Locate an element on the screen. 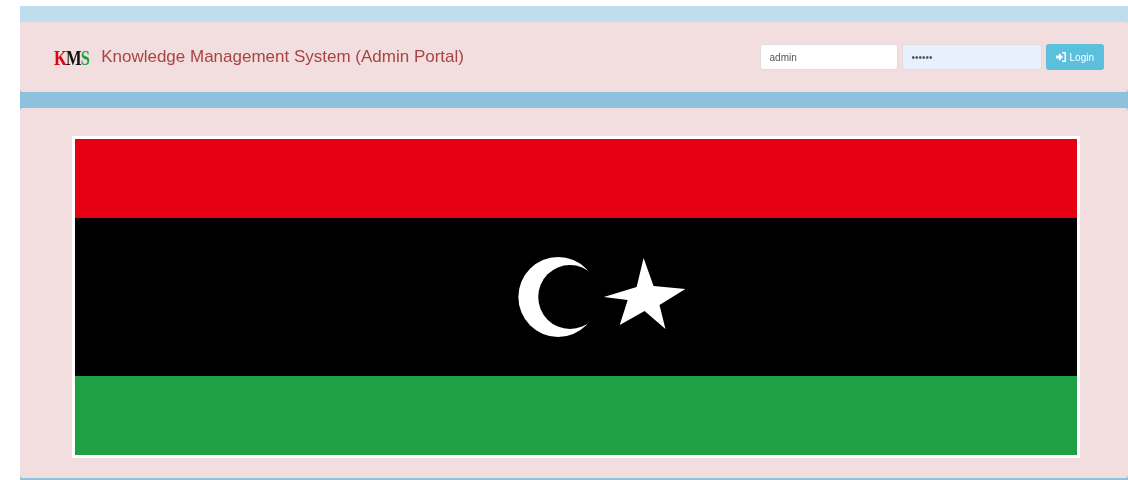 The image size is (1128, 480). password-field: •••••• is located at coordinates (971, 57).